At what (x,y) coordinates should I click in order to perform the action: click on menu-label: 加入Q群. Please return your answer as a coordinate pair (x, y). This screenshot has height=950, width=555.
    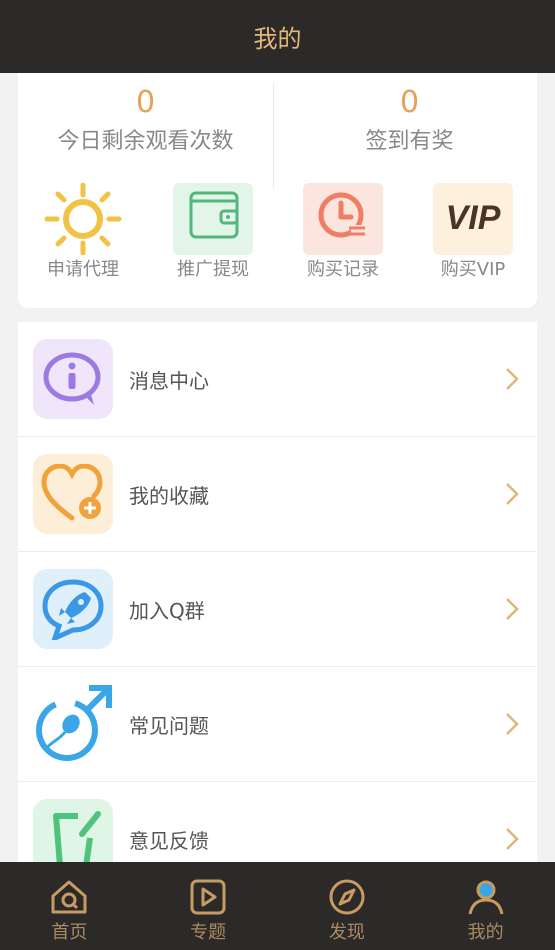
    Looking at the image, I should click on (167, 610).